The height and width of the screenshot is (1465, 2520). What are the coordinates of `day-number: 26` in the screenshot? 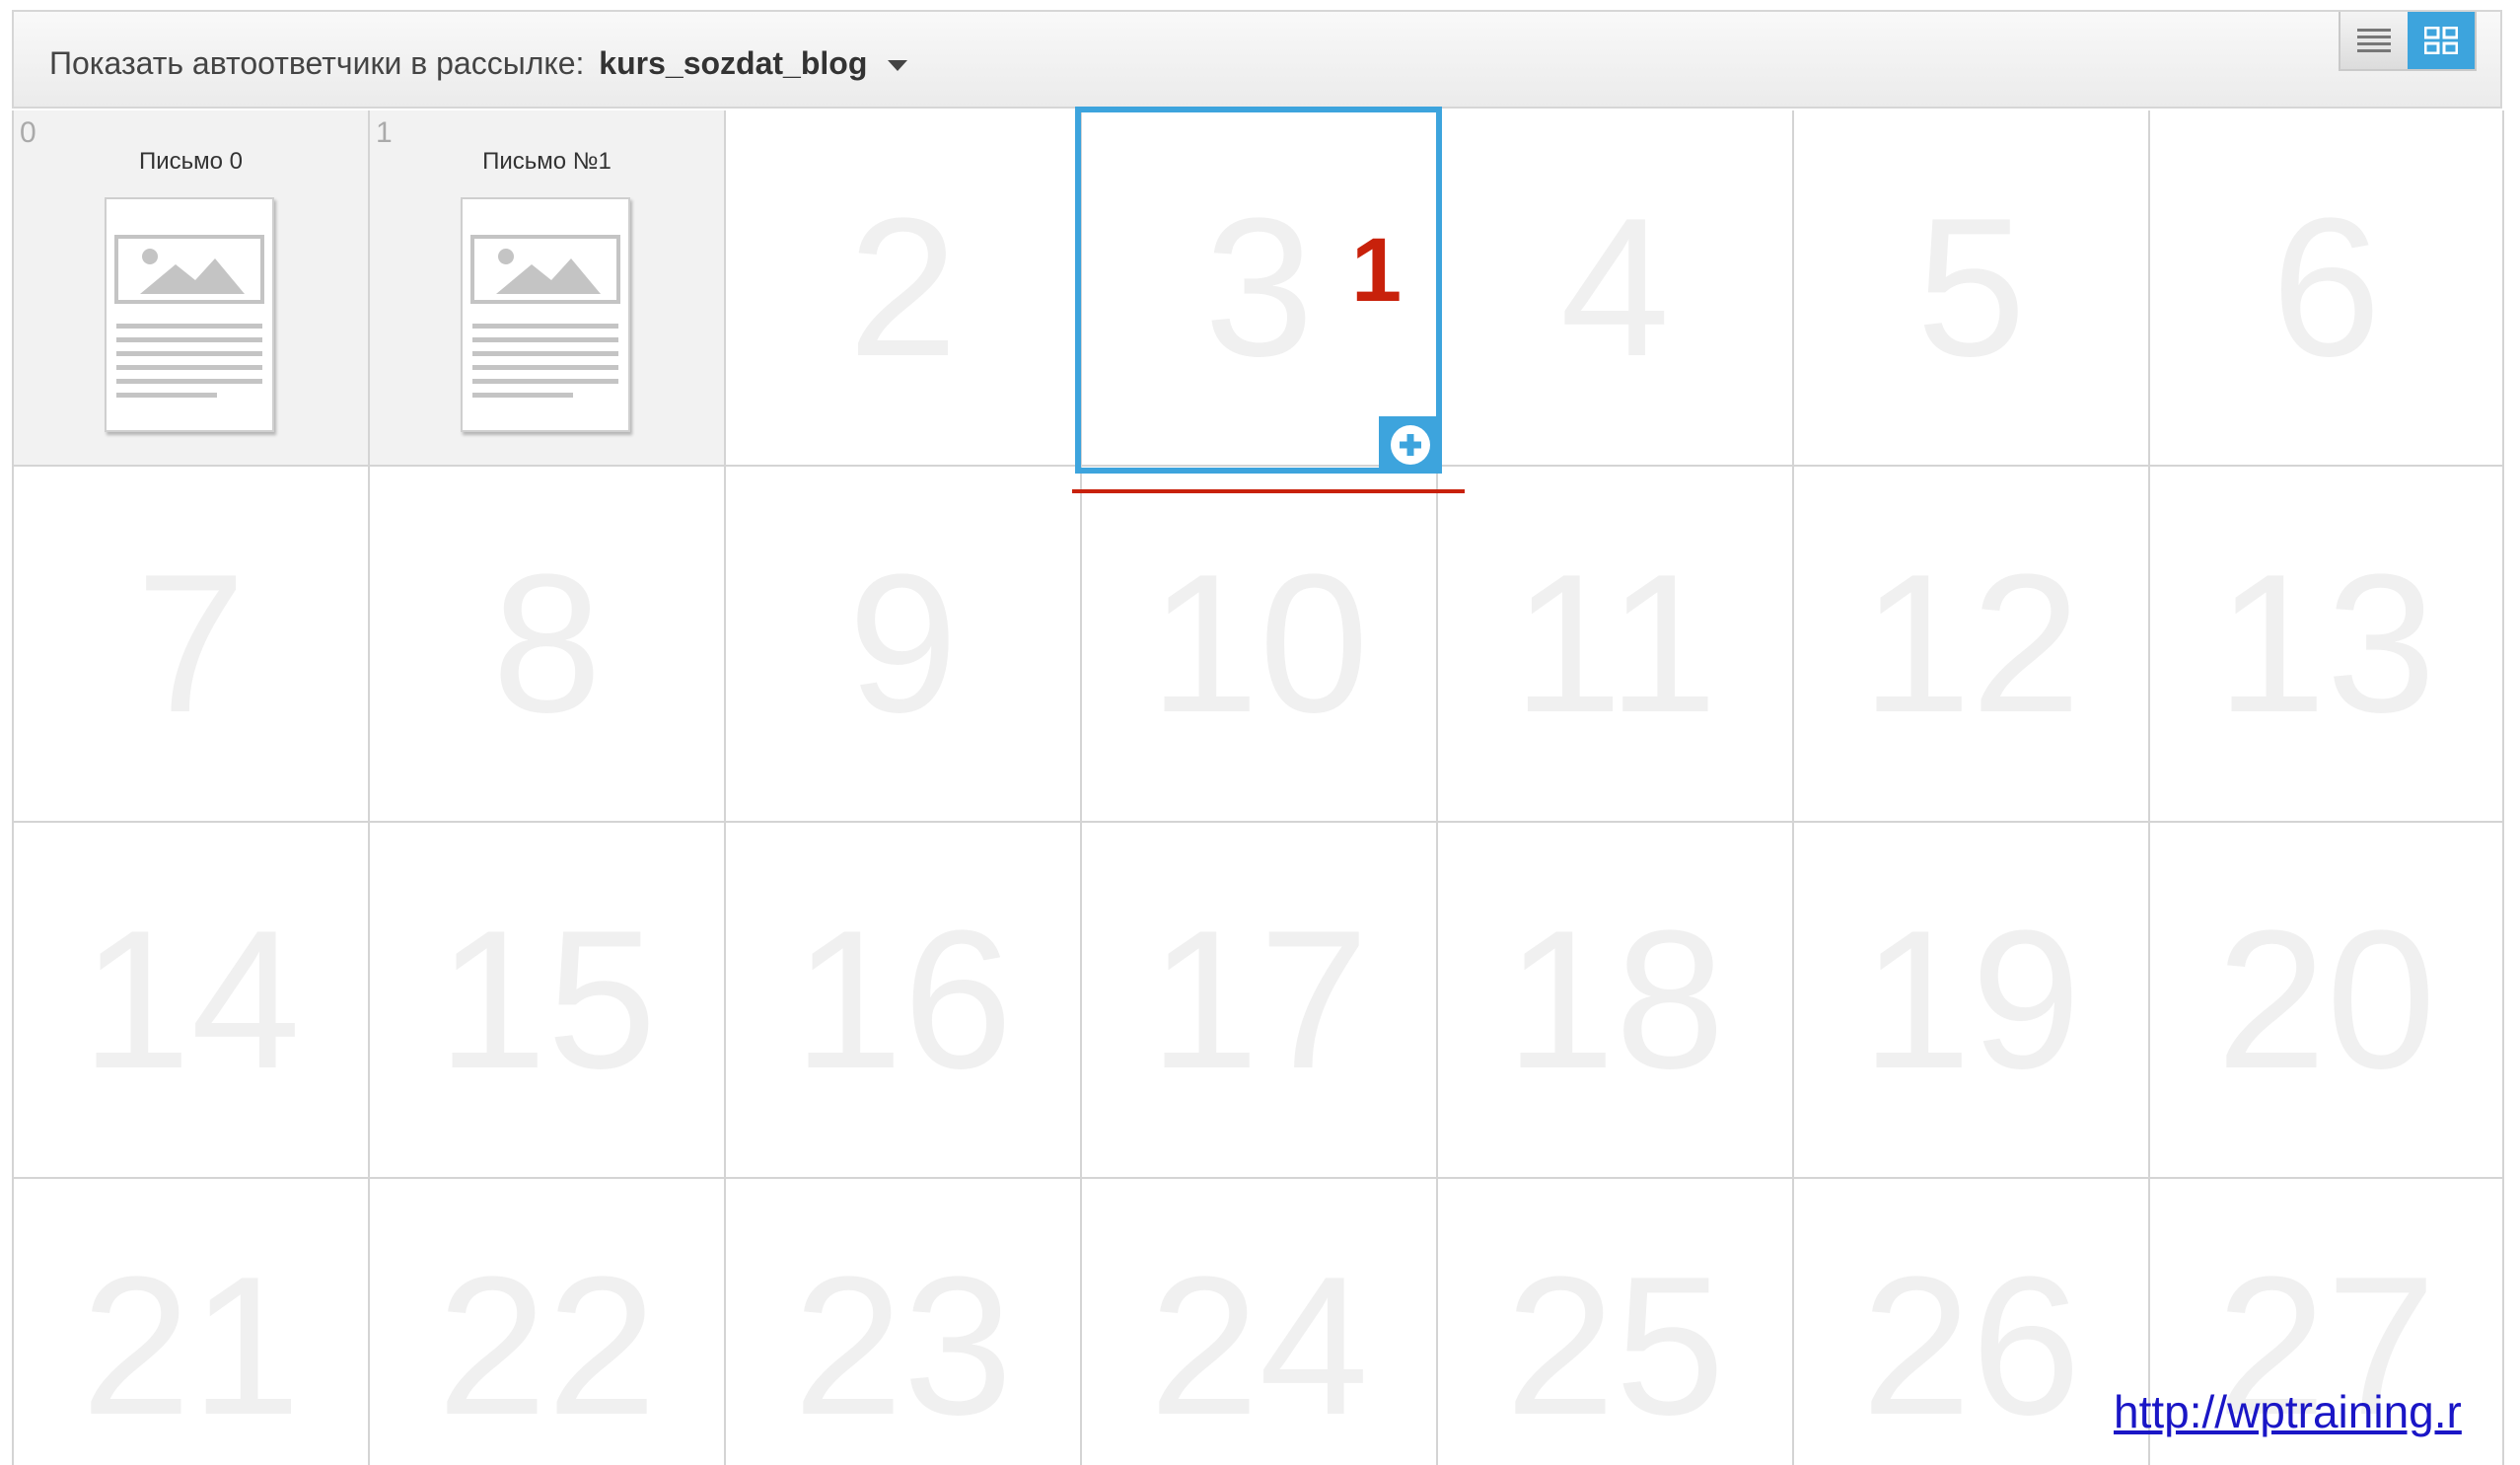 It's located at (1971, 1346).